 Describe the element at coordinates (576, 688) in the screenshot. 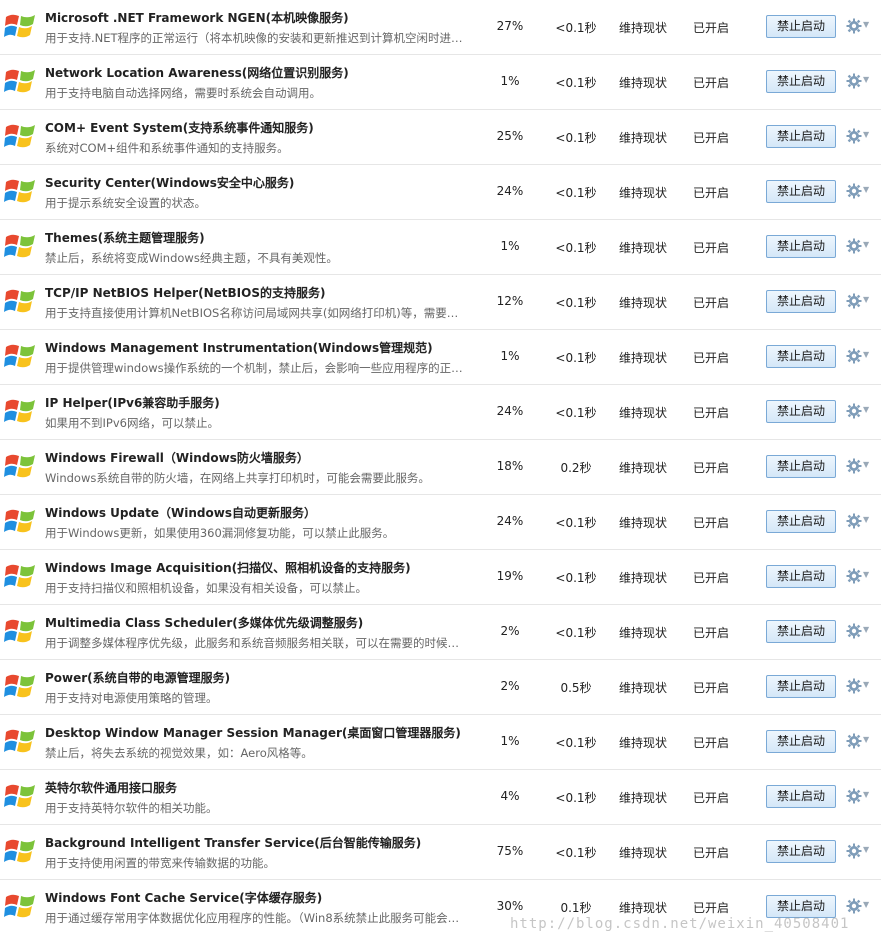

I see `service-time: 0.5秒` at that location.